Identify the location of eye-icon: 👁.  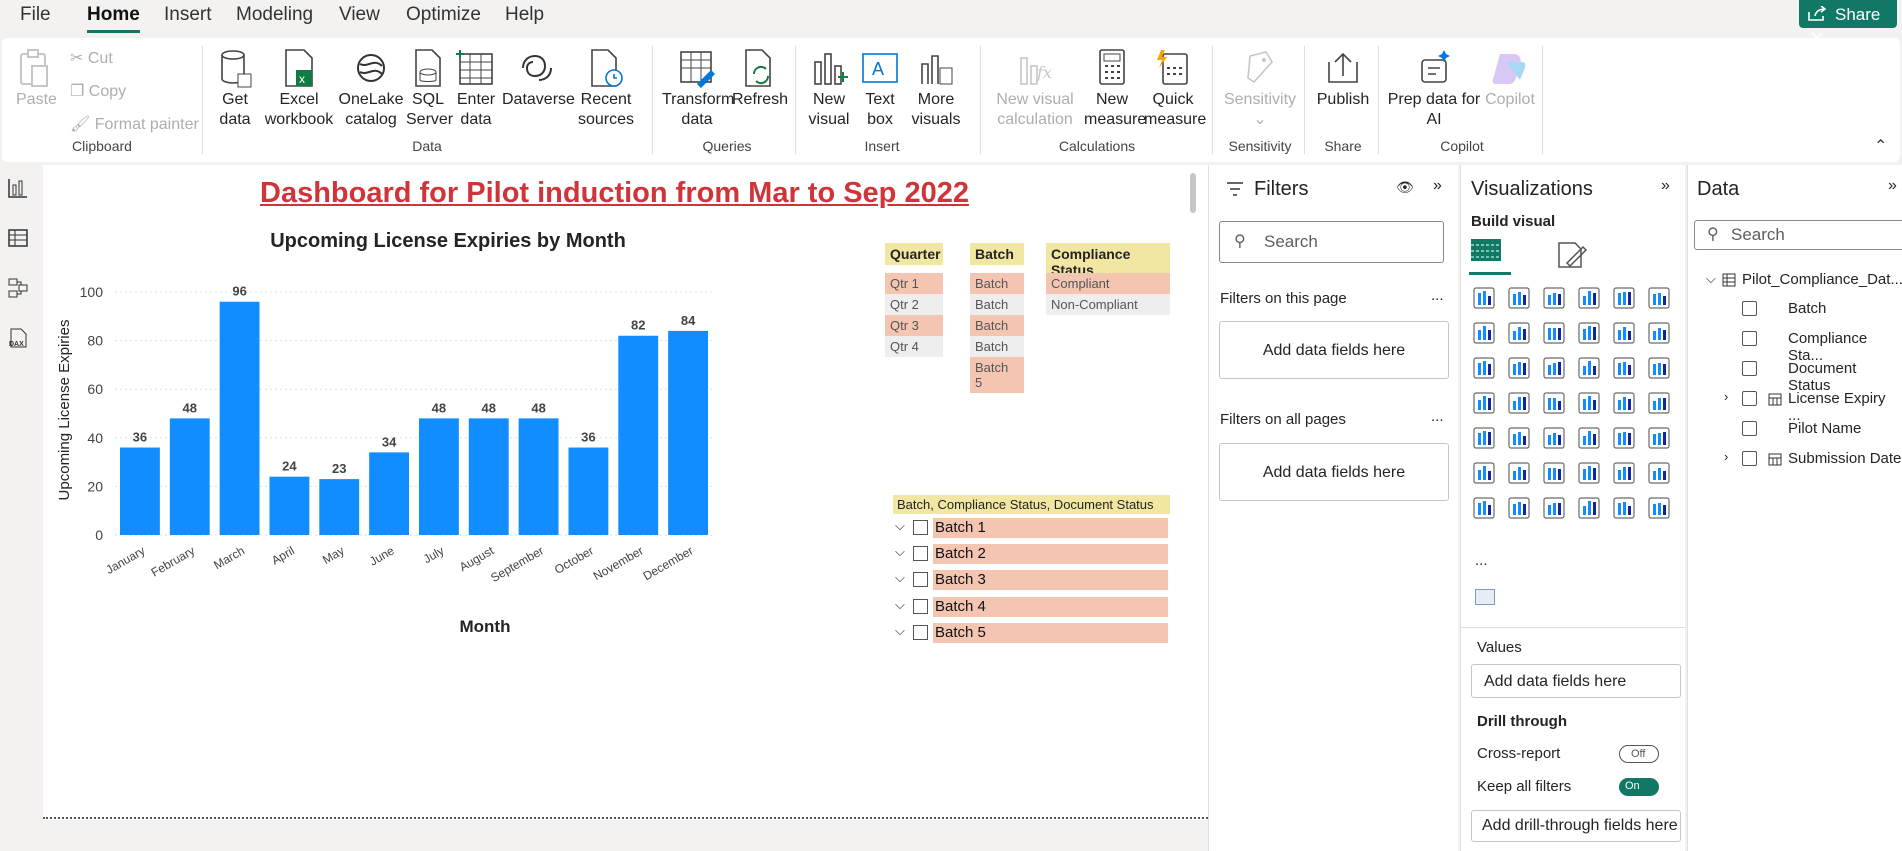
(1405, 187).